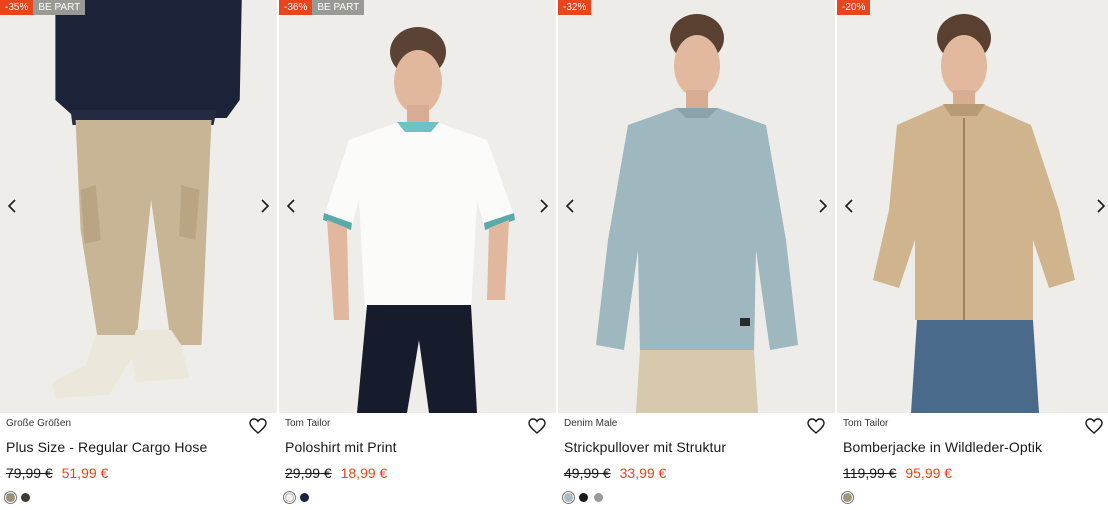 The width and height of the screenshot is (1108, 510). Describe the element at coordinates (308, 473) in the screenshot. I see `old-price: 29,99 €` at that location.